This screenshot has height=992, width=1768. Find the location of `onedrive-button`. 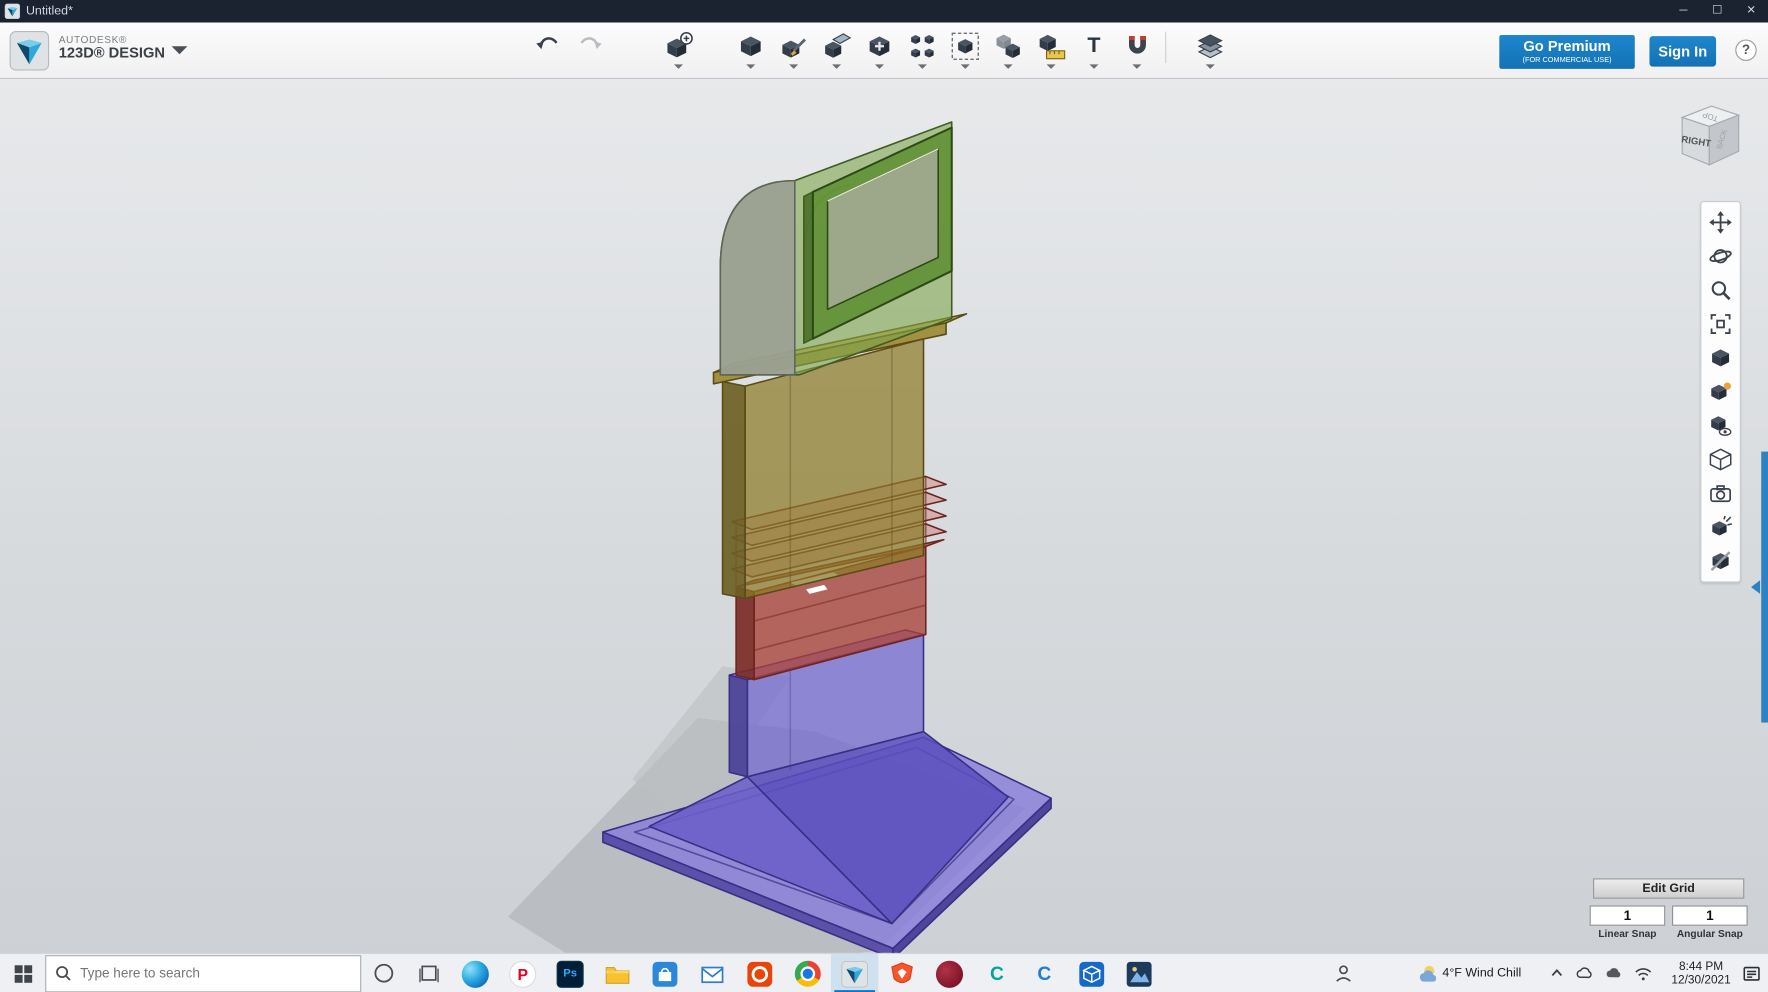

onedrive-button is located at coordinates (1614, 973).